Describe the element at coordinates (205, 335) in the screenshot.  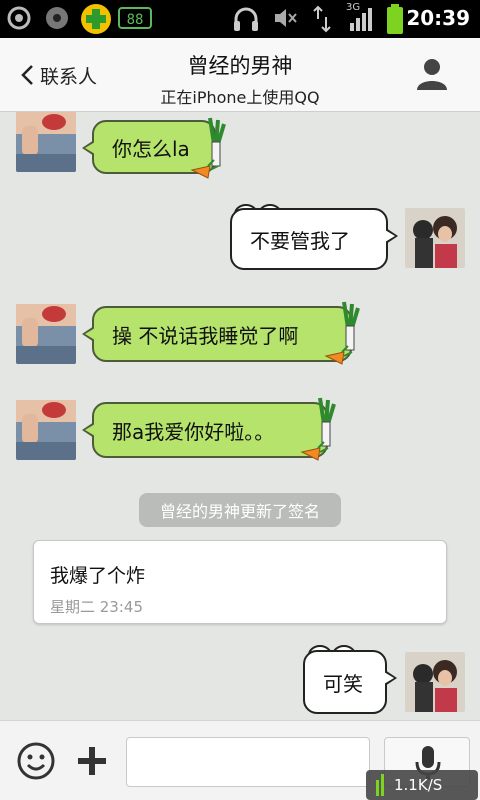
I see `message-text: 操 不说话我睡觉了啊` at that location.